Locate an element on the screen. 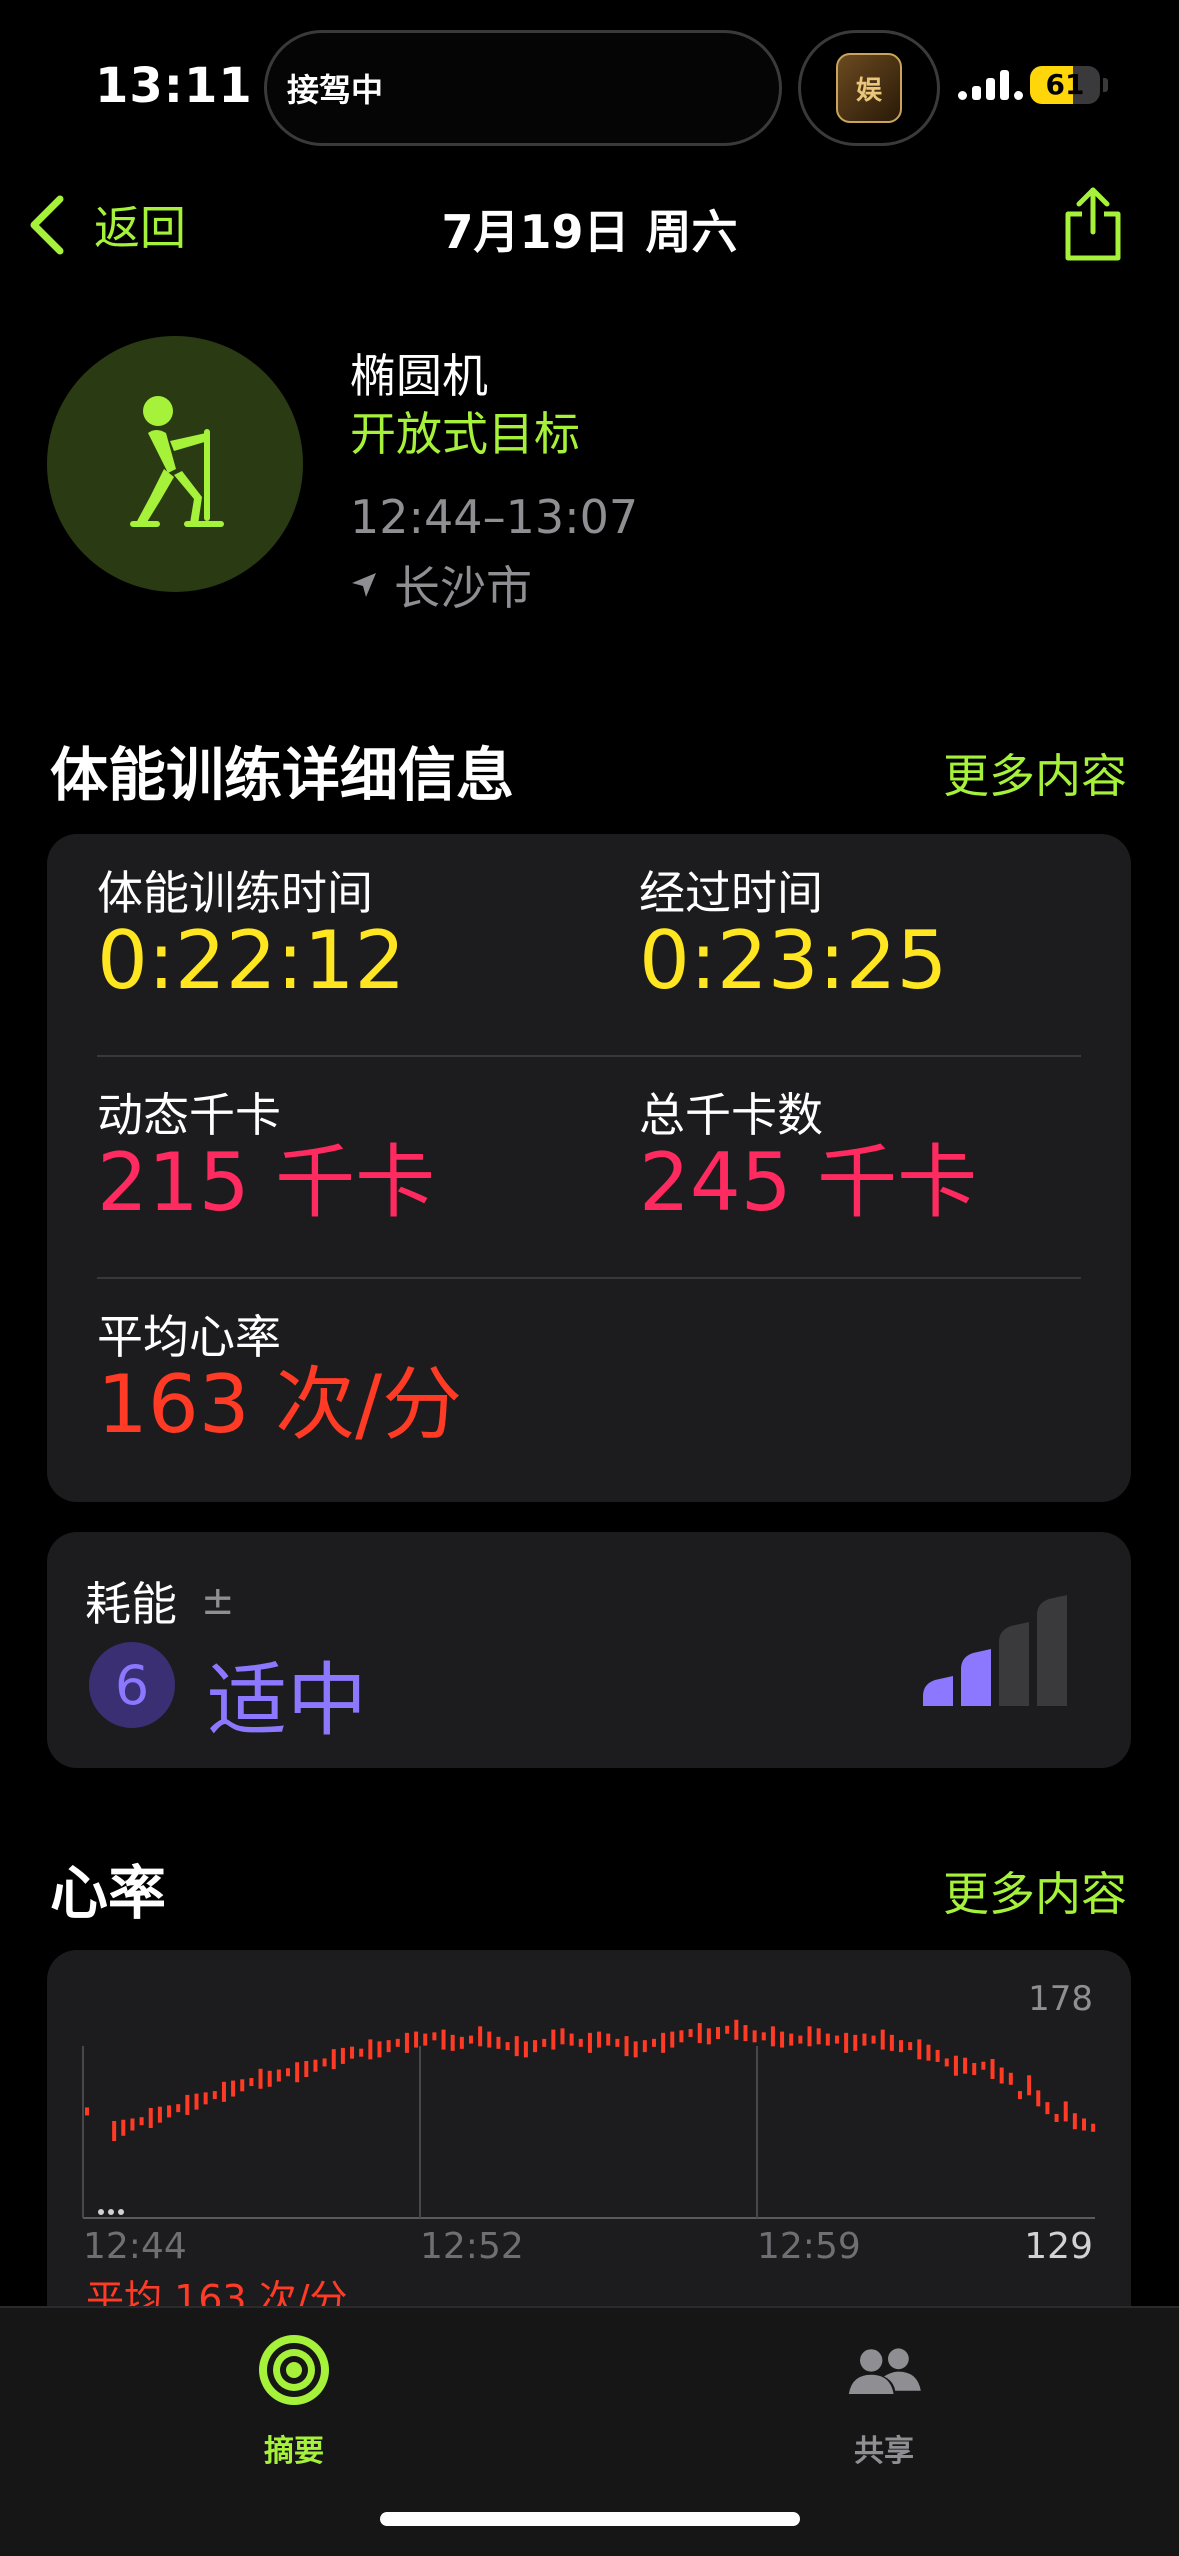  metric-value: 0:23:25 is located at coordinates (793, 960).